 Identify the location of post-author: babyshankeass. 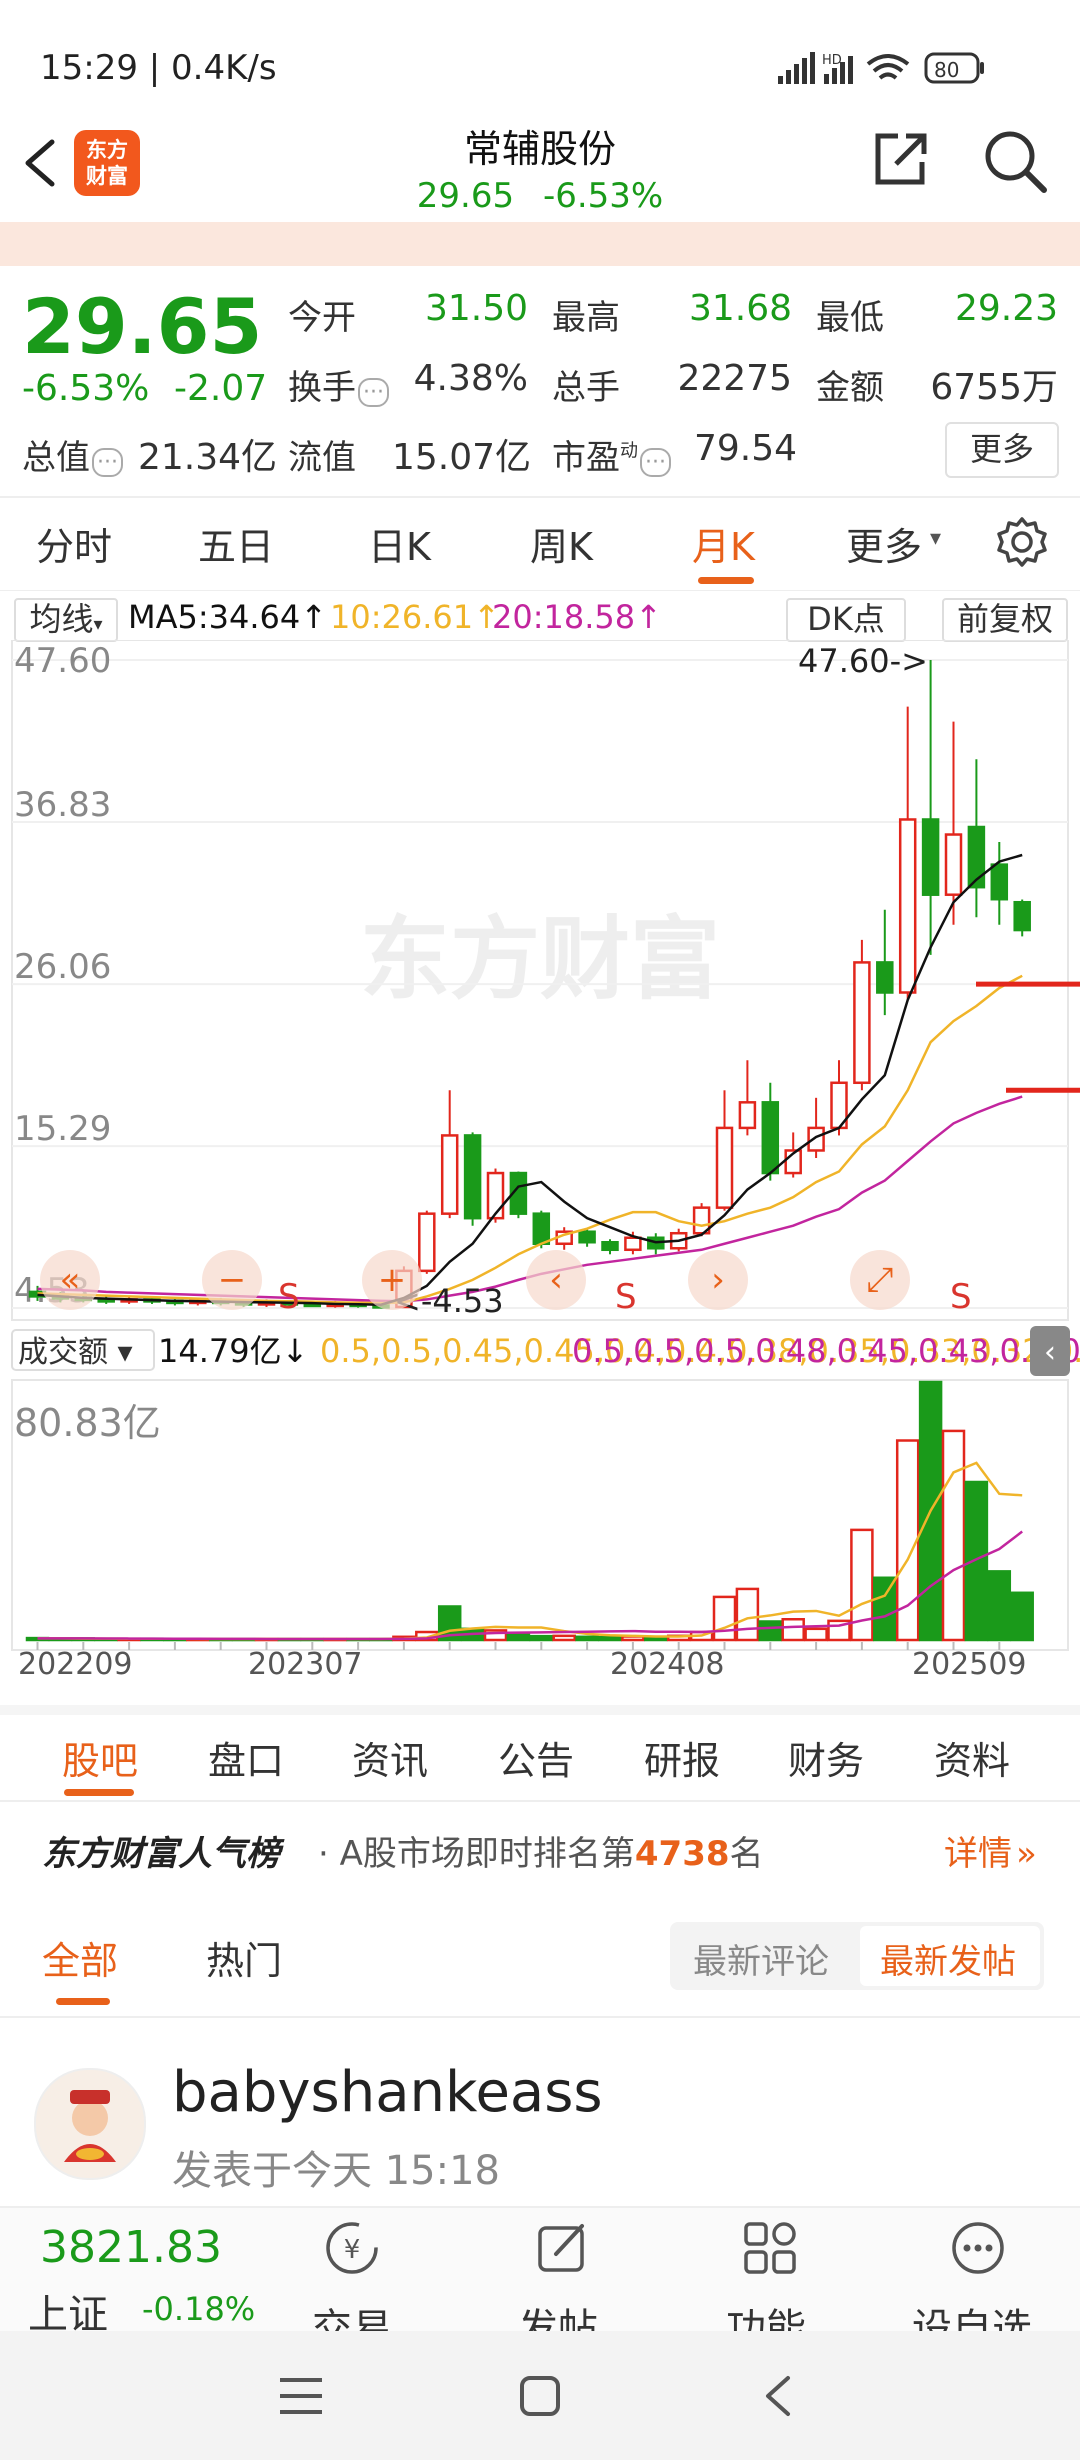
(387, 2092).